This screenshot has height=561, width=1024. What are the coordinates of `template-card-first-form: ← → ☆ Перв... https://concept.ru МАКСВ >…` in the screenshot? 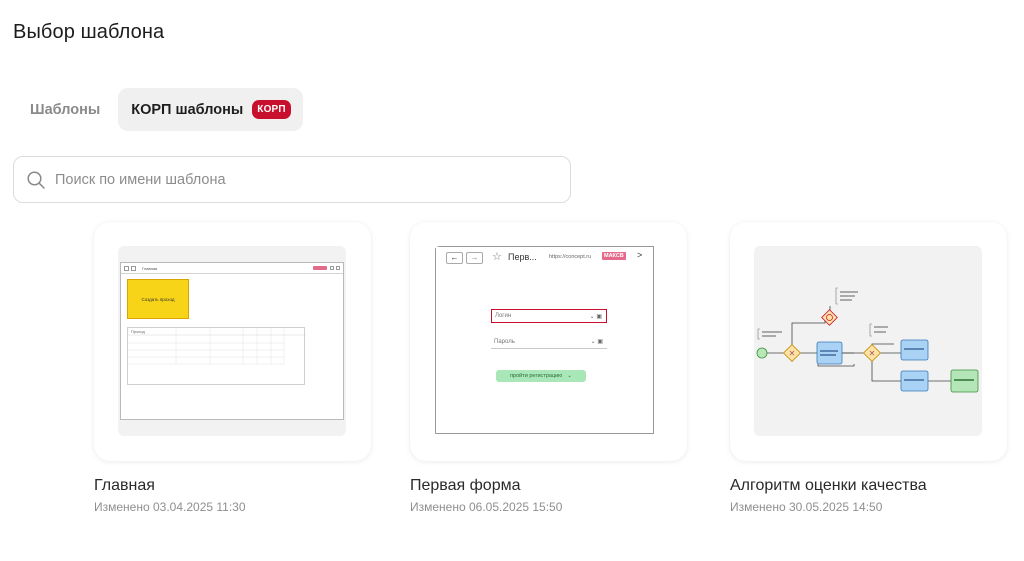 It's located at (548, 341).